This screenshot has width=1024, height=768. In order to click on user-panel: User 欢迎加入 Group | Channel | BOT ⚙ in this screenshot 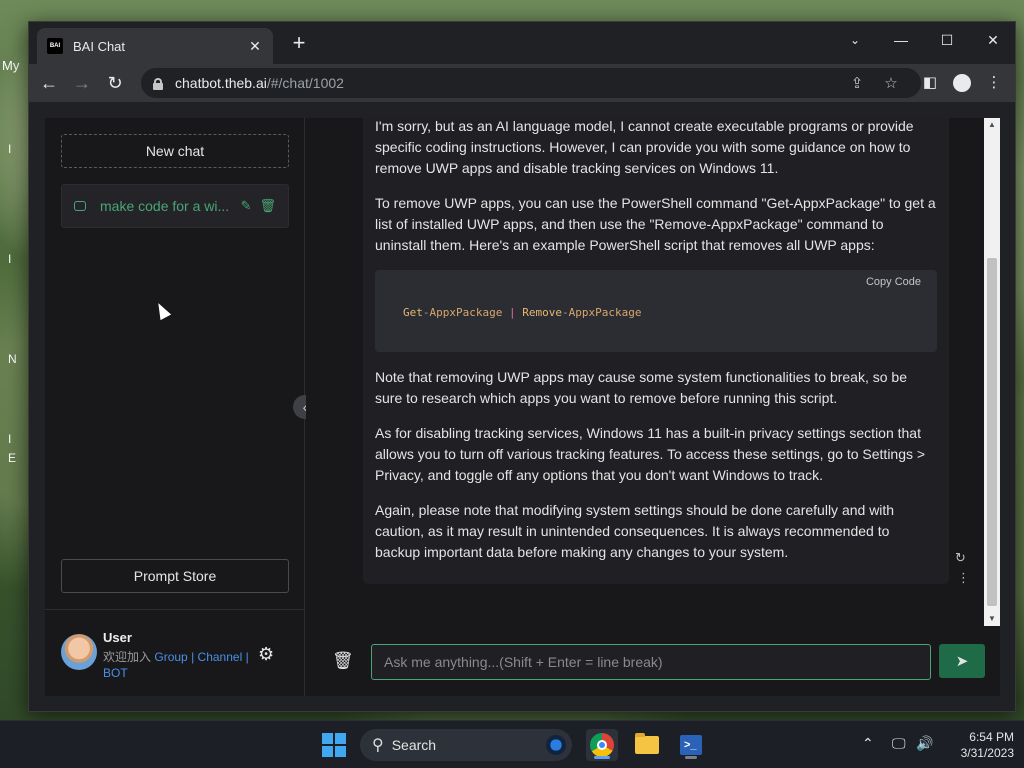, I will do `click(175, 652)`.